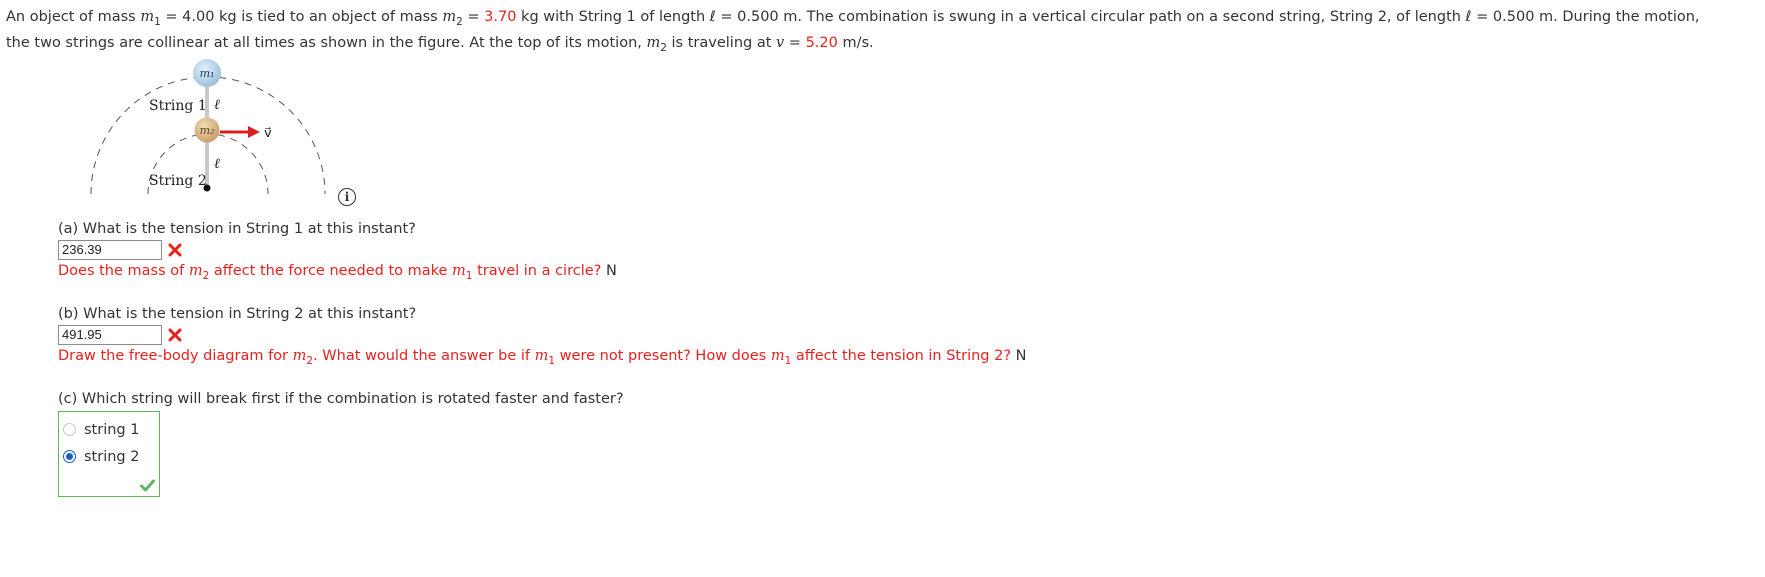 The width and height of the screenshot is (1765, 577). Describe the element at coordinates (207, 130) in the screenshot. I see `m2-label: m₂` at that location.